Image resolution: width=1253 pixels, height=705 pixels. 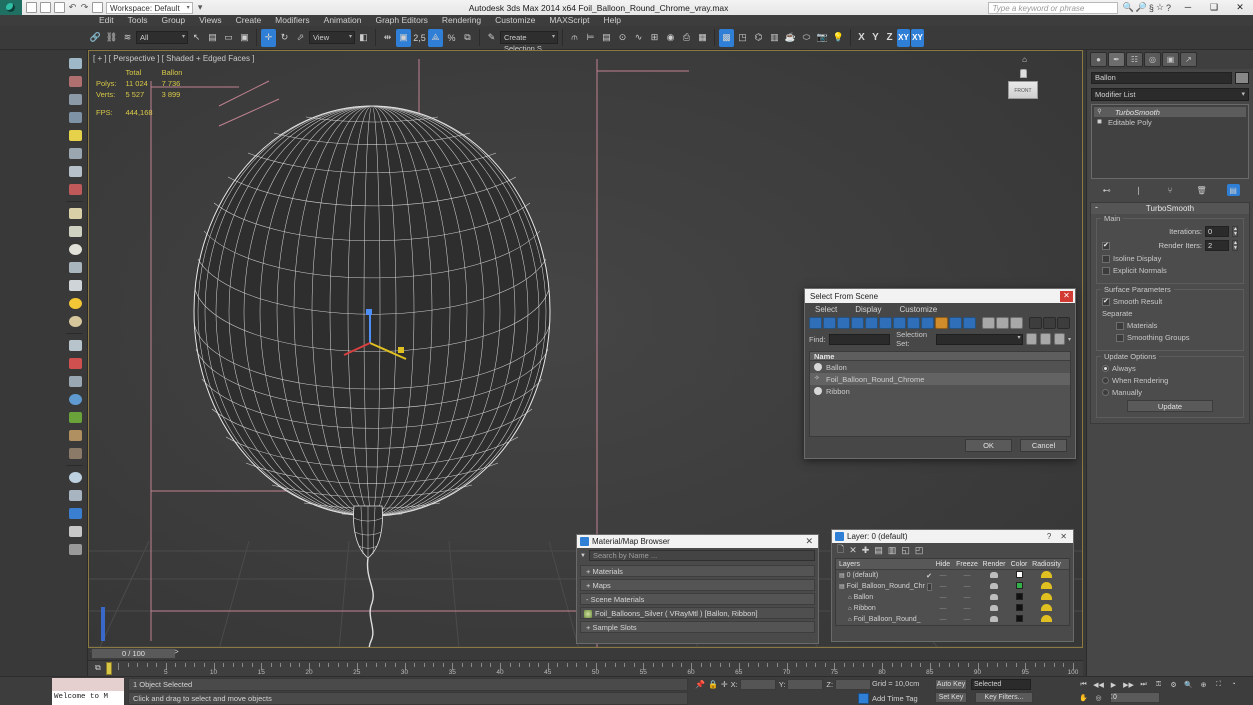 What do you see at coordinates (1170, 59) in the screenshot?
I see `command-tab-display: ▣` at bounding box center [1170, 59].